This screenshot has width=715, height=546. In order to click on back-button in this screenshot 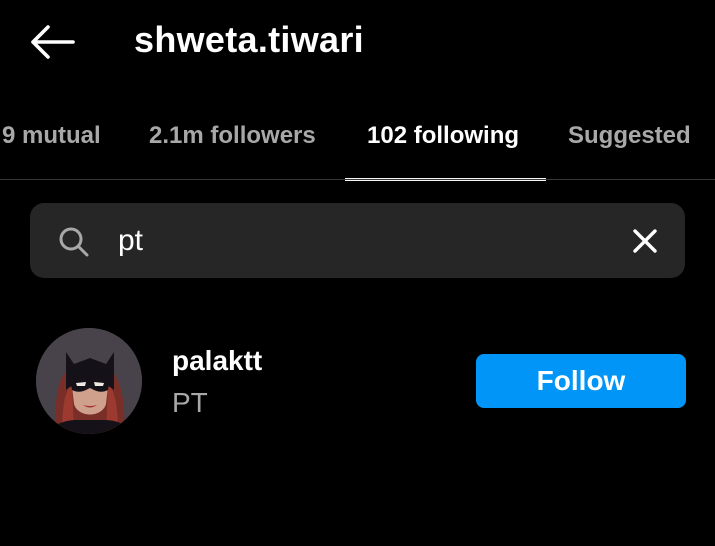, I will do `click(52, 42)`.